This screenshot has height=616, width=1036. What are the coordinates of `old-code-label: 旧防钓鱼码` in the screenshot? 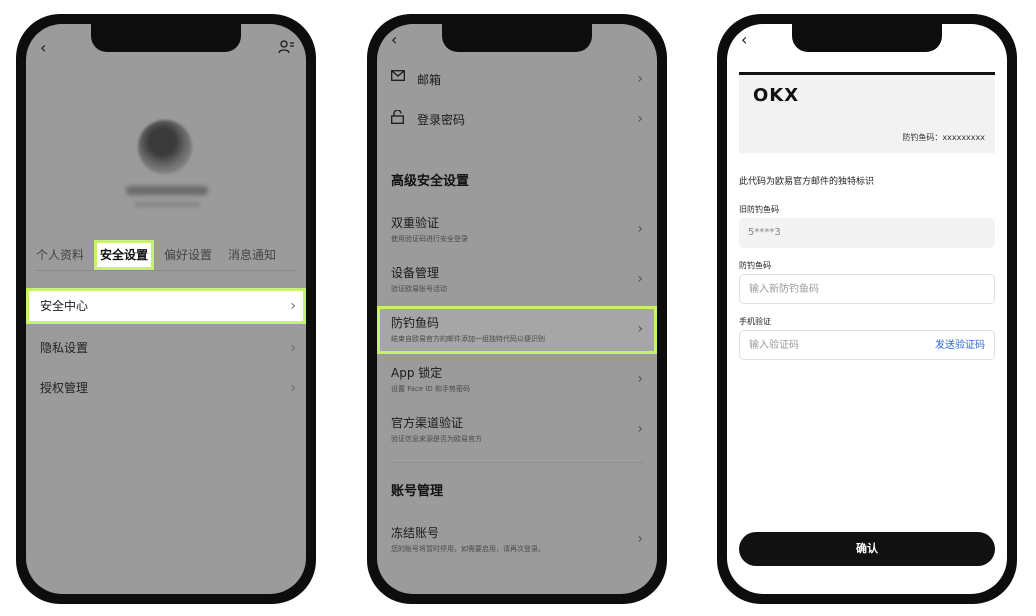 It's located at (759, 209).